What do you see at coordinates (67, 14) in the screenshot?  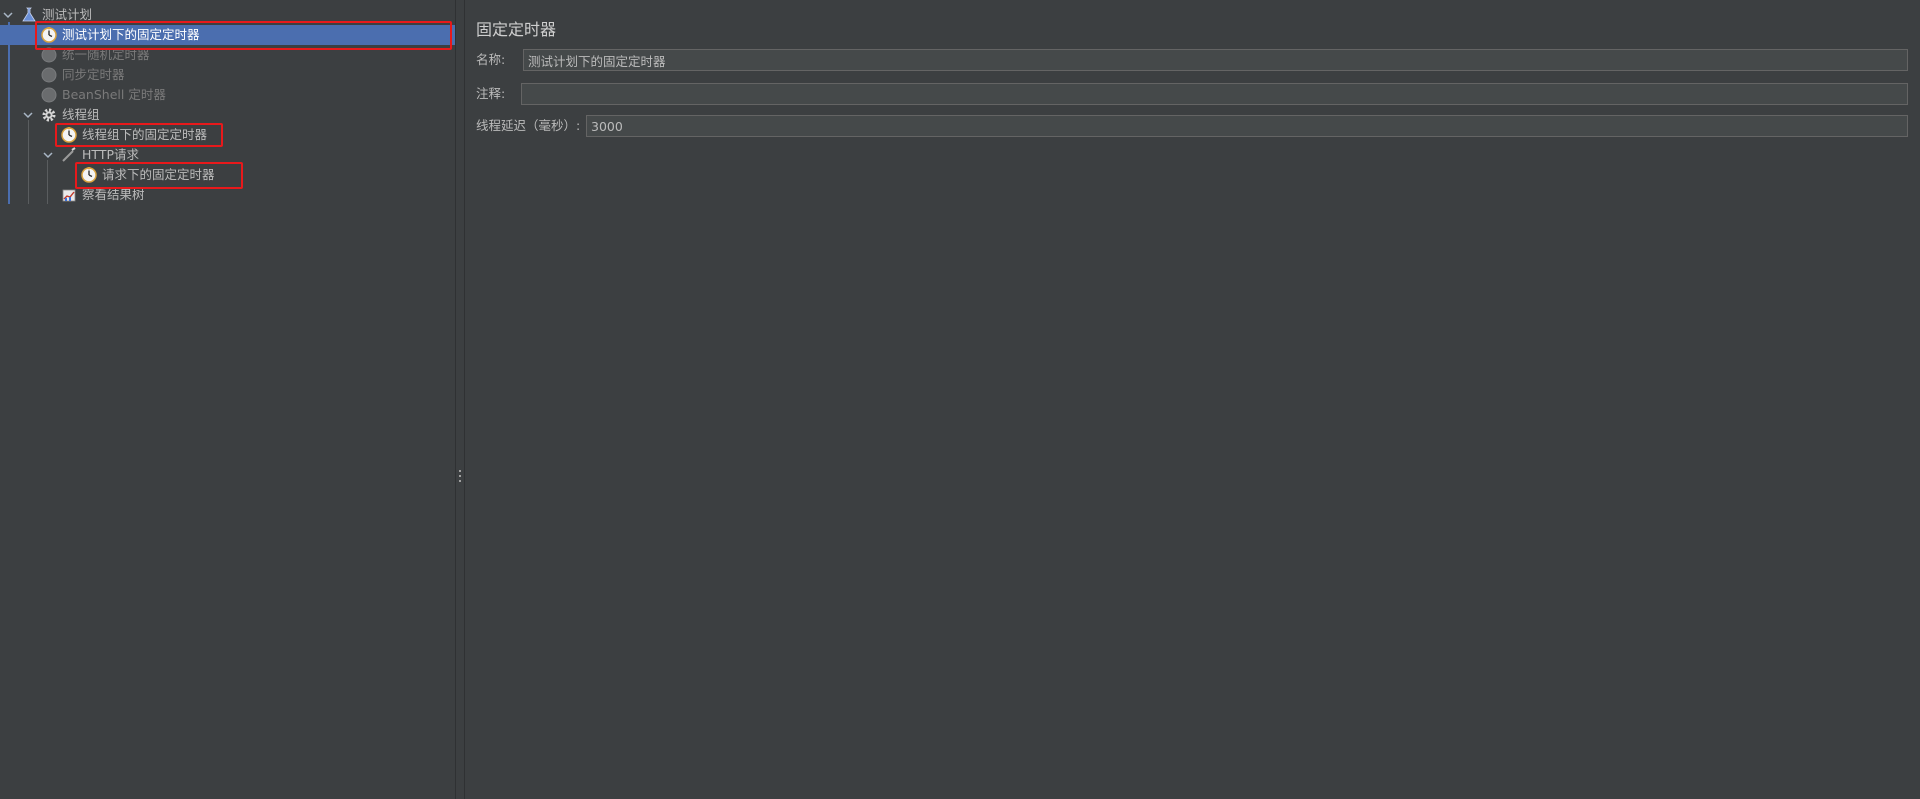 I see `tree-node-label: 测试计划` at bounding box center [67, 14].